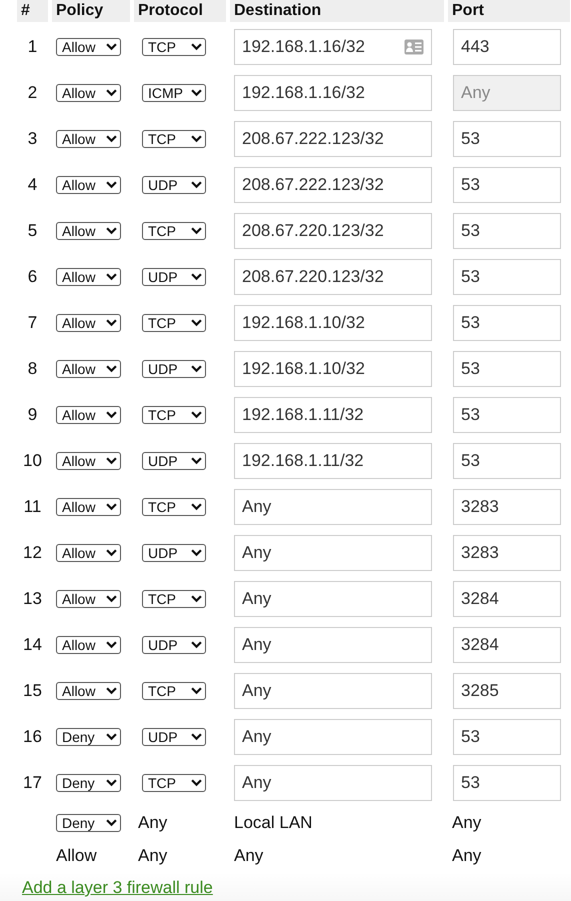  What do you see at coordinates (32, 553) in the screenshot?
I see `rule-number: 12` at bounding box center [32, 553].